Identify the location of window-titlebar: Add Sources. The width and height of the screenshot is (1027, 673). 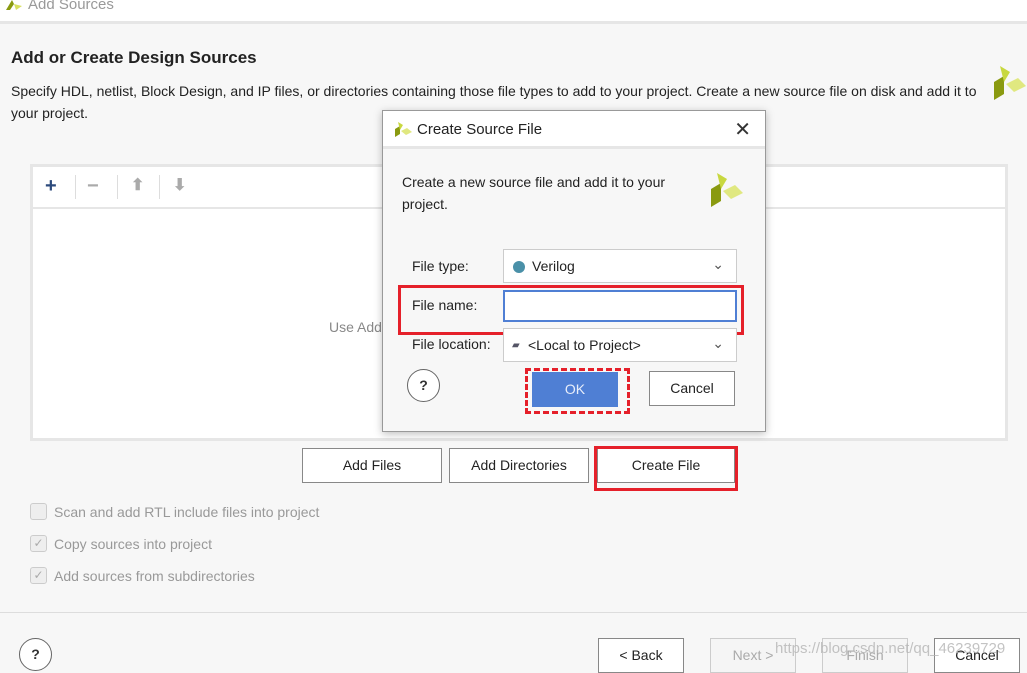
(513, 12).